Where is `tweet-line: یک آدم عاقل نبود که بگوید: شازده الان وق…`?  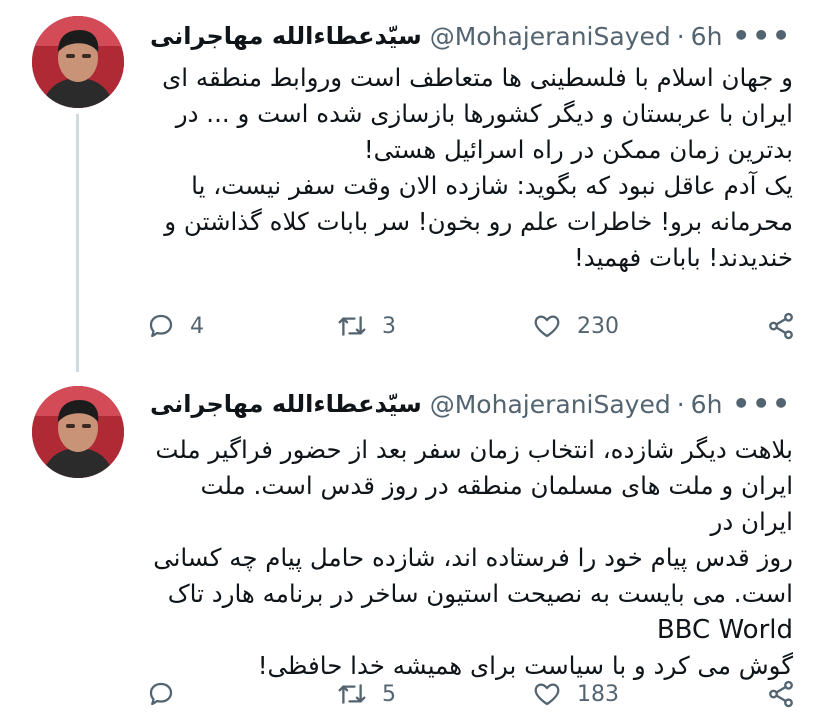 tweet-line: یک آدم عاقل نبود که بگوید: شازده الان وق… is located at coordinates (492, 185).